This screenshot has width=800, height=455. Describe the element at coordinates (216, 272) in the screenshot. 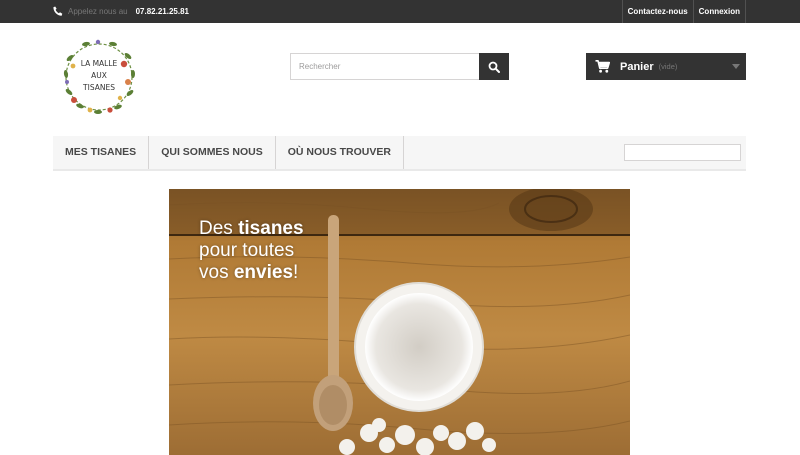

I see `hero-line3-a: vos` at that location.